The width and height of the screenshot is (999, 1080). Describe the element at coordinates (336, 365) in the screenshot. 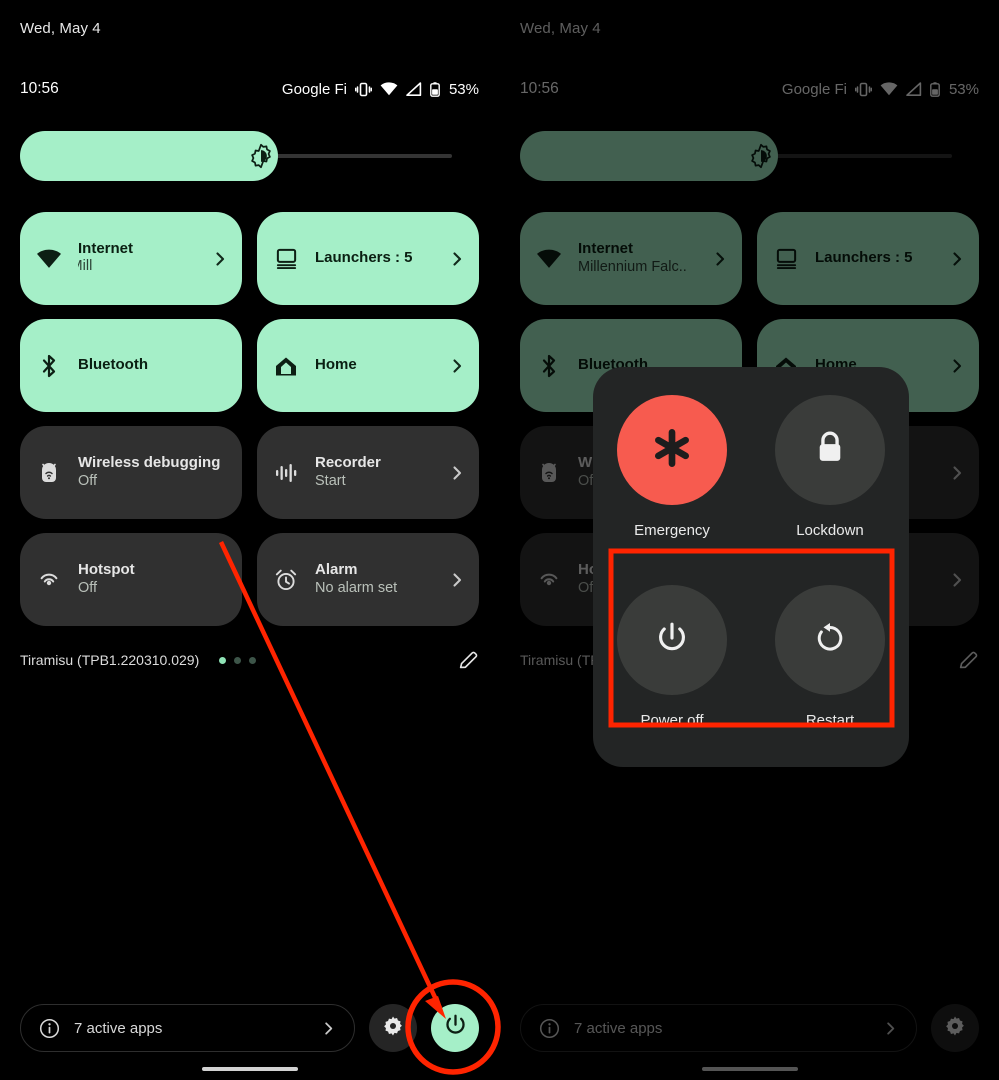

I see `tile-title: Home` at that location.